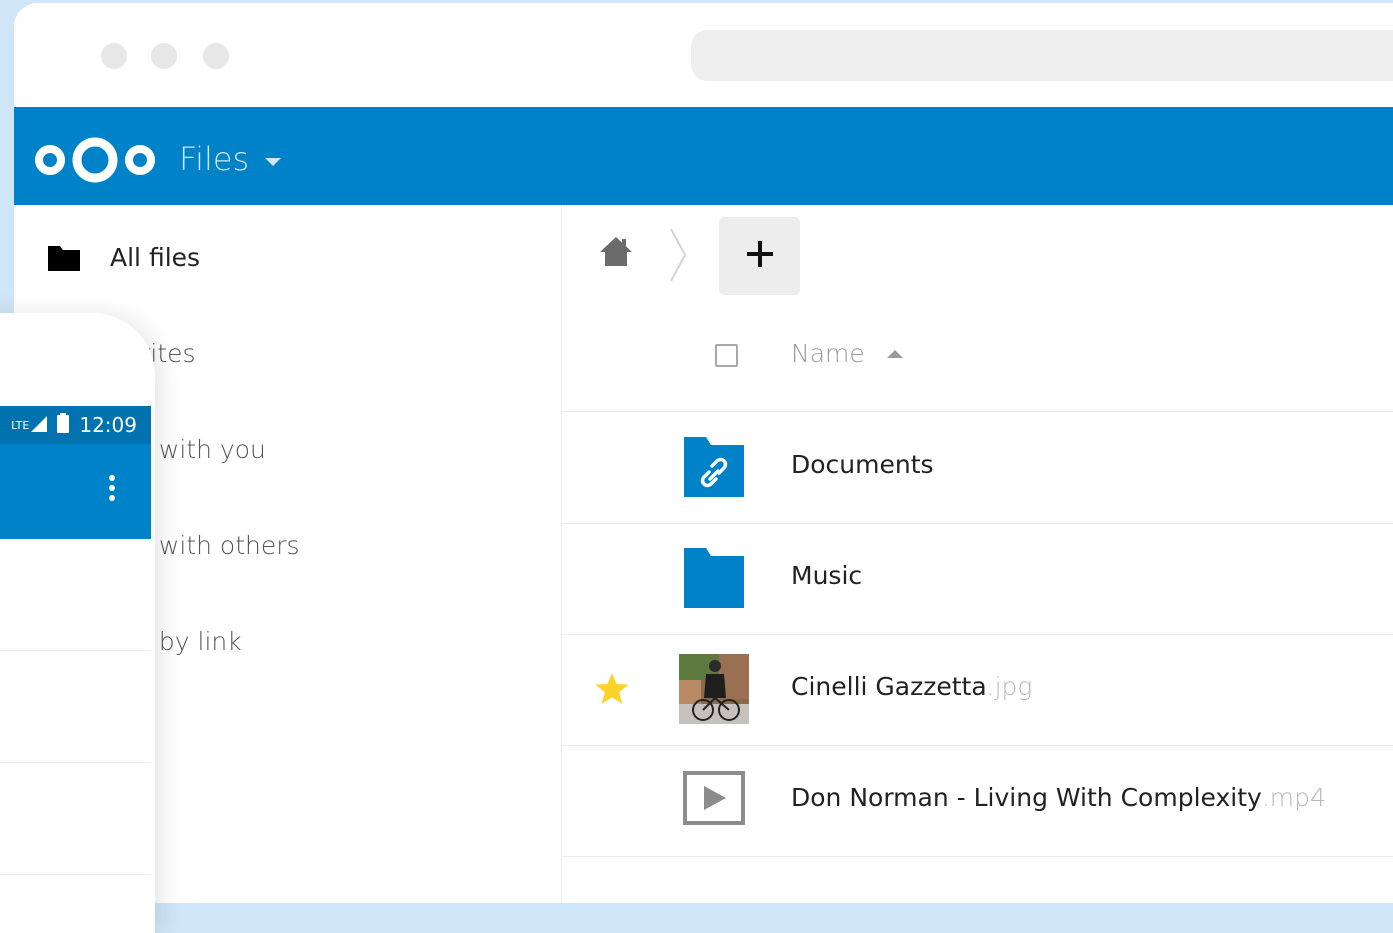 The width and height of the screenshot is (1393, 933). I want to click on name-column-label: Name, so click(828, 353).